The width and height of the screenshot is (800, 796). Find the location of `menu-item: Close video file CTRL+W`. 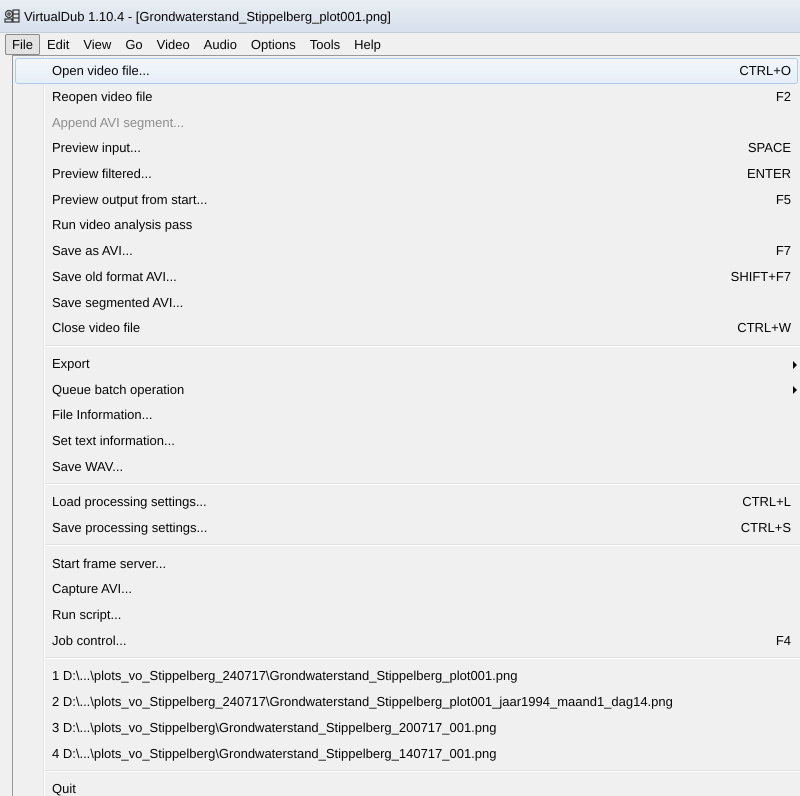

menu-item: Close video file CTRL+W is located at coordinates (406, 327).